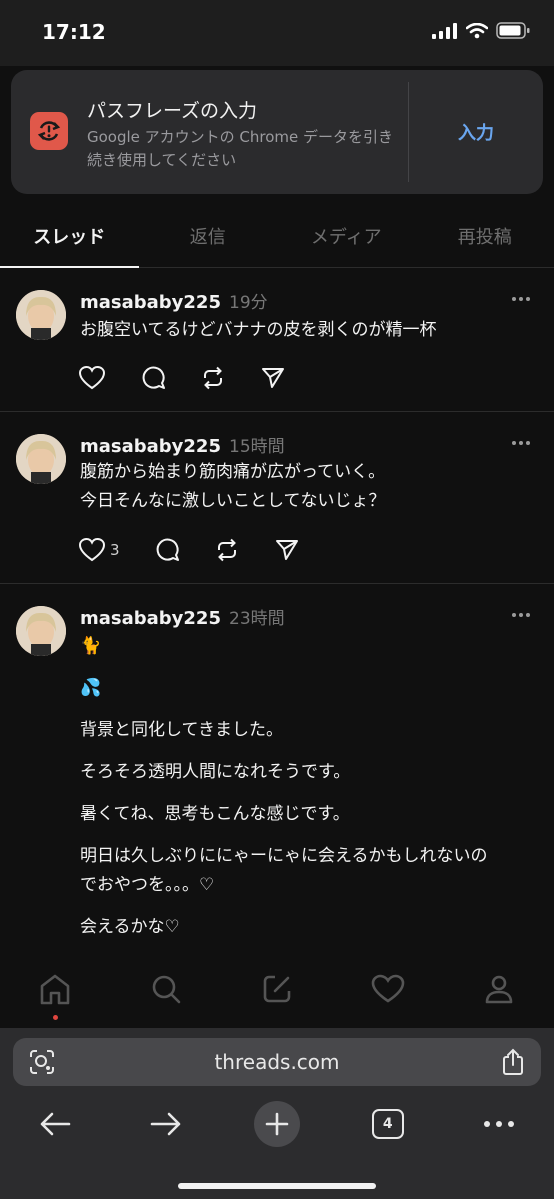 This screenshot has width=554, height=1199. I want to click on url-text: threads.com, so click(277, 1062).